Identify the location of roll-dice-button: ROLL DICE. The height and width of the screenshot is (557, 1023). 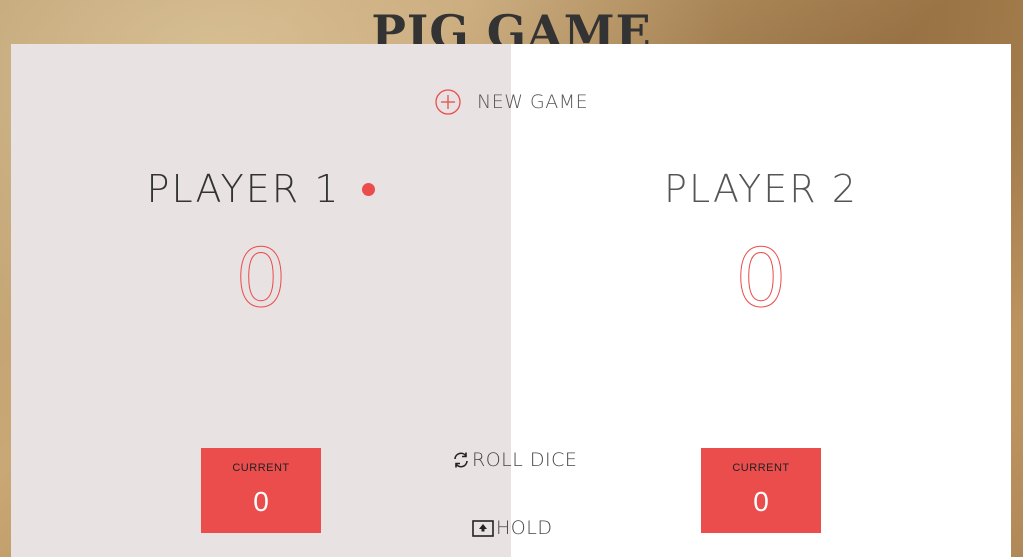
(514, 460).